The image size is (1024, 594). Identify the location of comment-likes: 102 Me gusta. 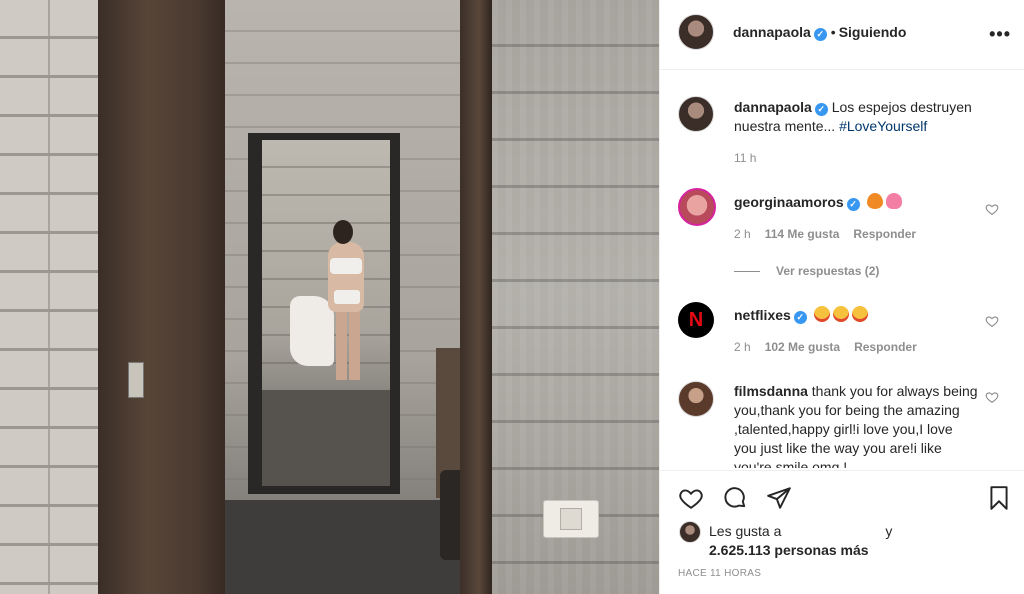
(802, 347).